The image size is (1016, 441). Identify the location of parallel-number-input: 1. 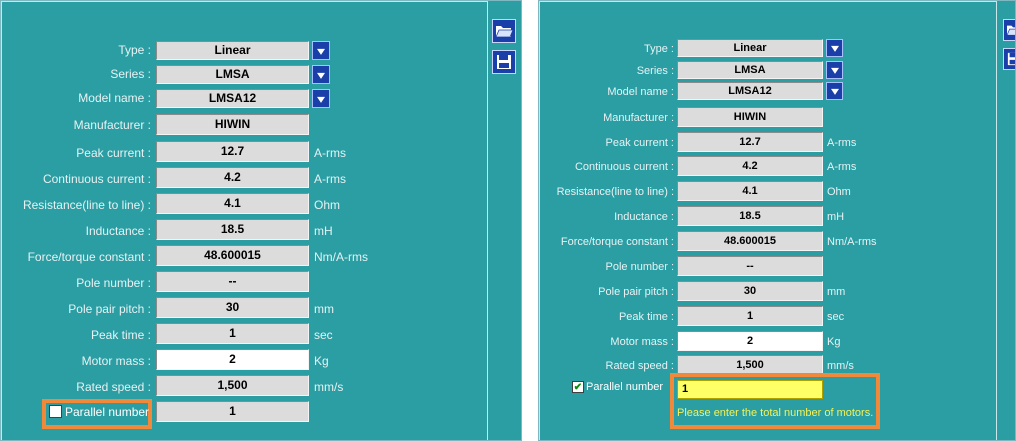
(750, 389).